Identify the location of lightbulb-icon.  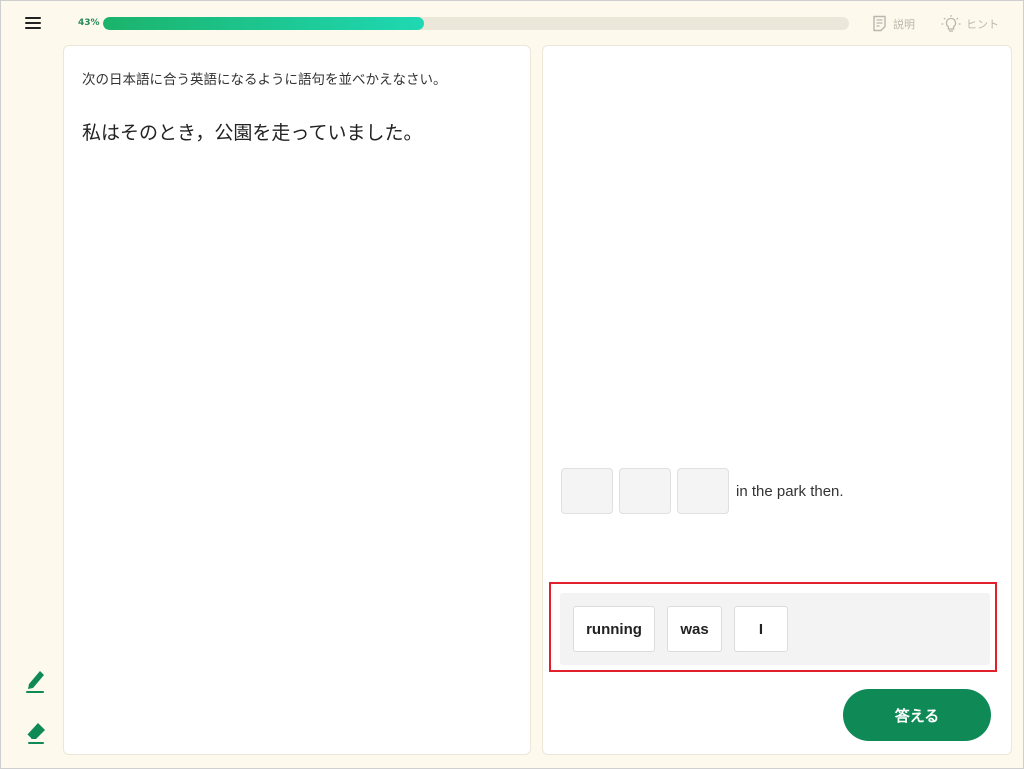
(951, 23).